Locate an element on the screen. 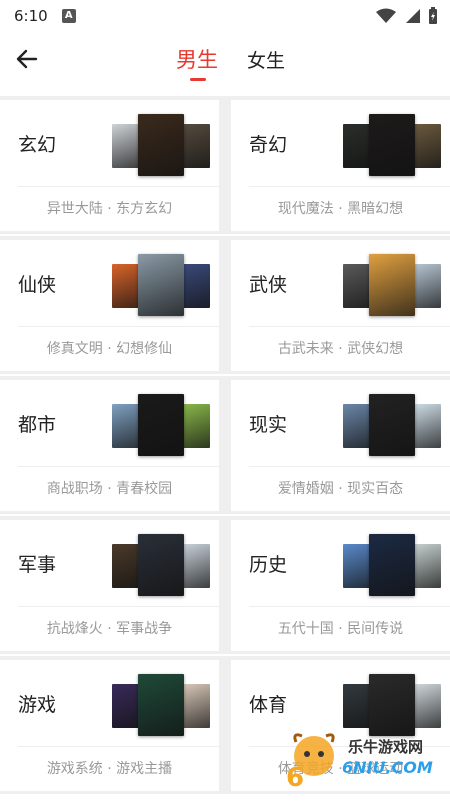 The height and width of the screenshot is (801, 450). category-card: 游戏游戏系统 · 游戏主播 is located at coordinates (109, 725).